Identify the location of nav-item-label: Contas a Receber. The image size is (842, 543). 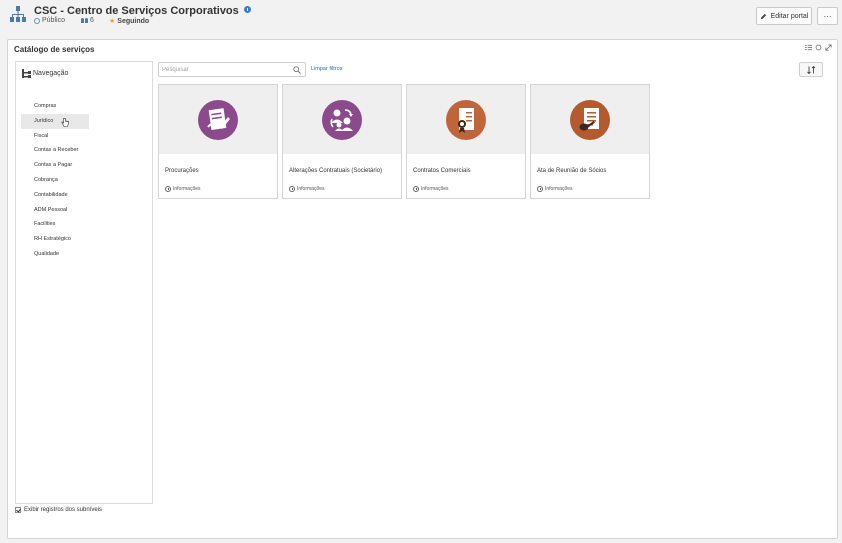
(56, 150).